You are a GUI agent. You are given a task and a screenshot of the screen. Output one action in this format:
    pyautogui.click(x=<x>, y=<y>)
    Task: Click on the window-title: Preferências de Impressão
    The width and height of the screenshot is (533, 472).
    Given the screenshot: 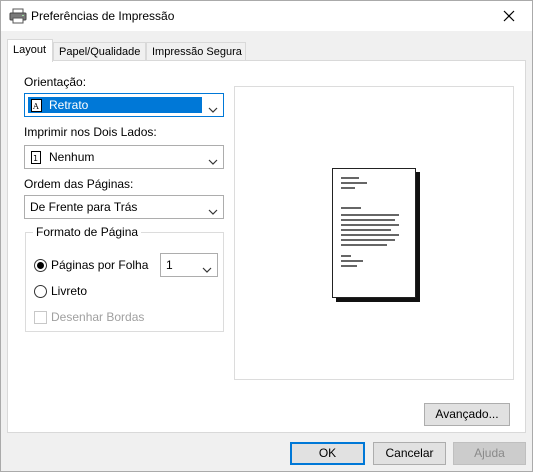 What is the action you would take?
    pyautogui.click(x=103, y=16)
    